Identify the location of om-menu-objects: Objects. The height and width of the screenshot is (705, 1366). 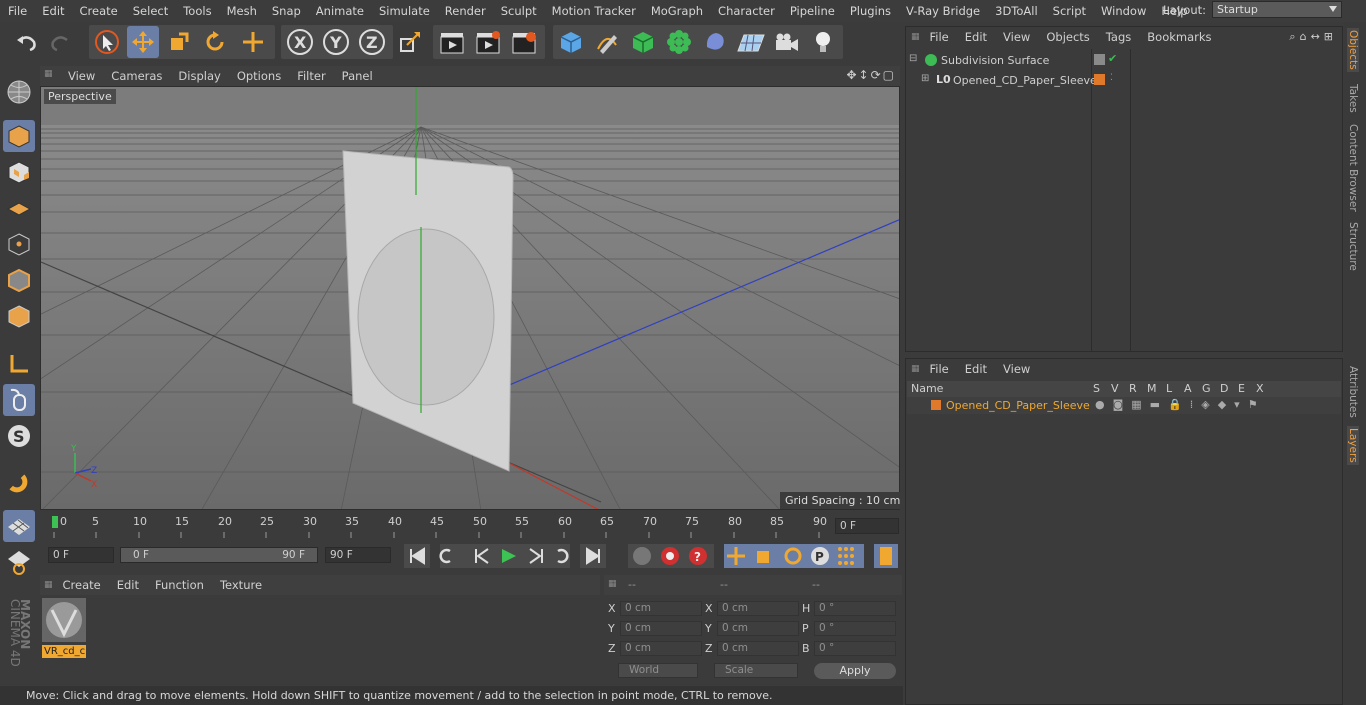
(1067, 37).